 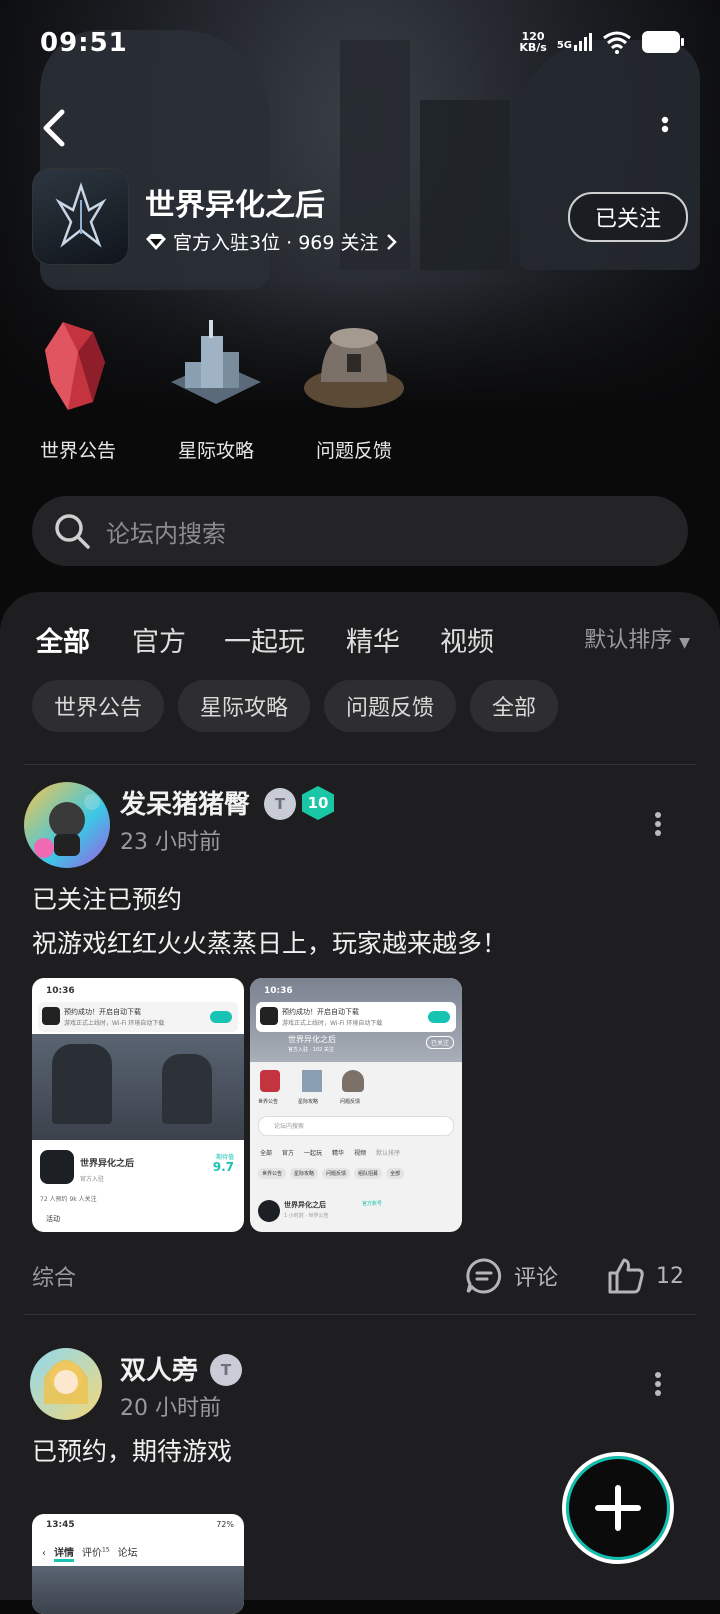 I want to click on follow-button: 已关注, so click(x=628, y=217).